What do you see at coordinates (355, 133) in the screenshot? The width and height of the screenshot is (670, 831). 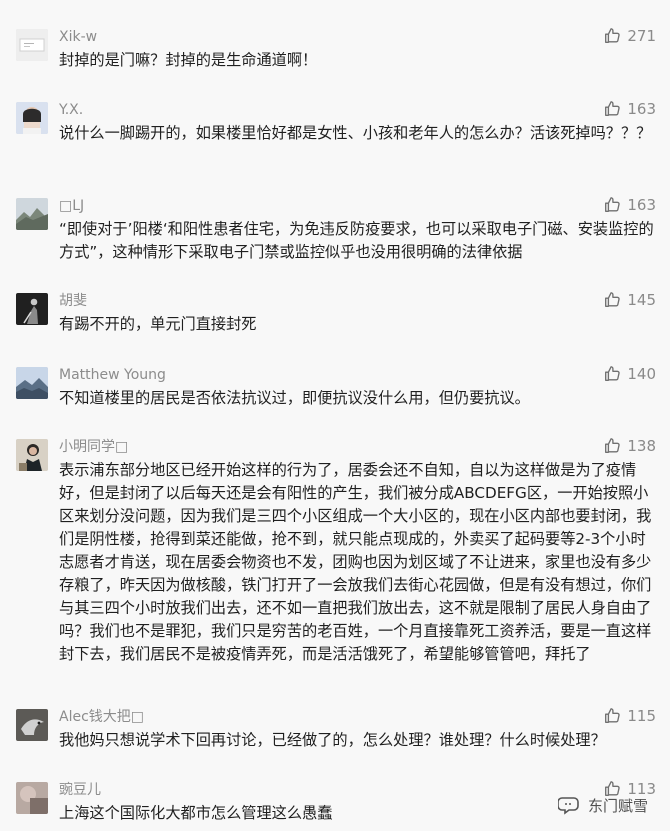 I see `comment-text: 说什么一脚踢开的，如果楼里恰好都是女性、小孩和老年人的怎么办？活该死掉吗？？？` at bounding box center [355, 133].